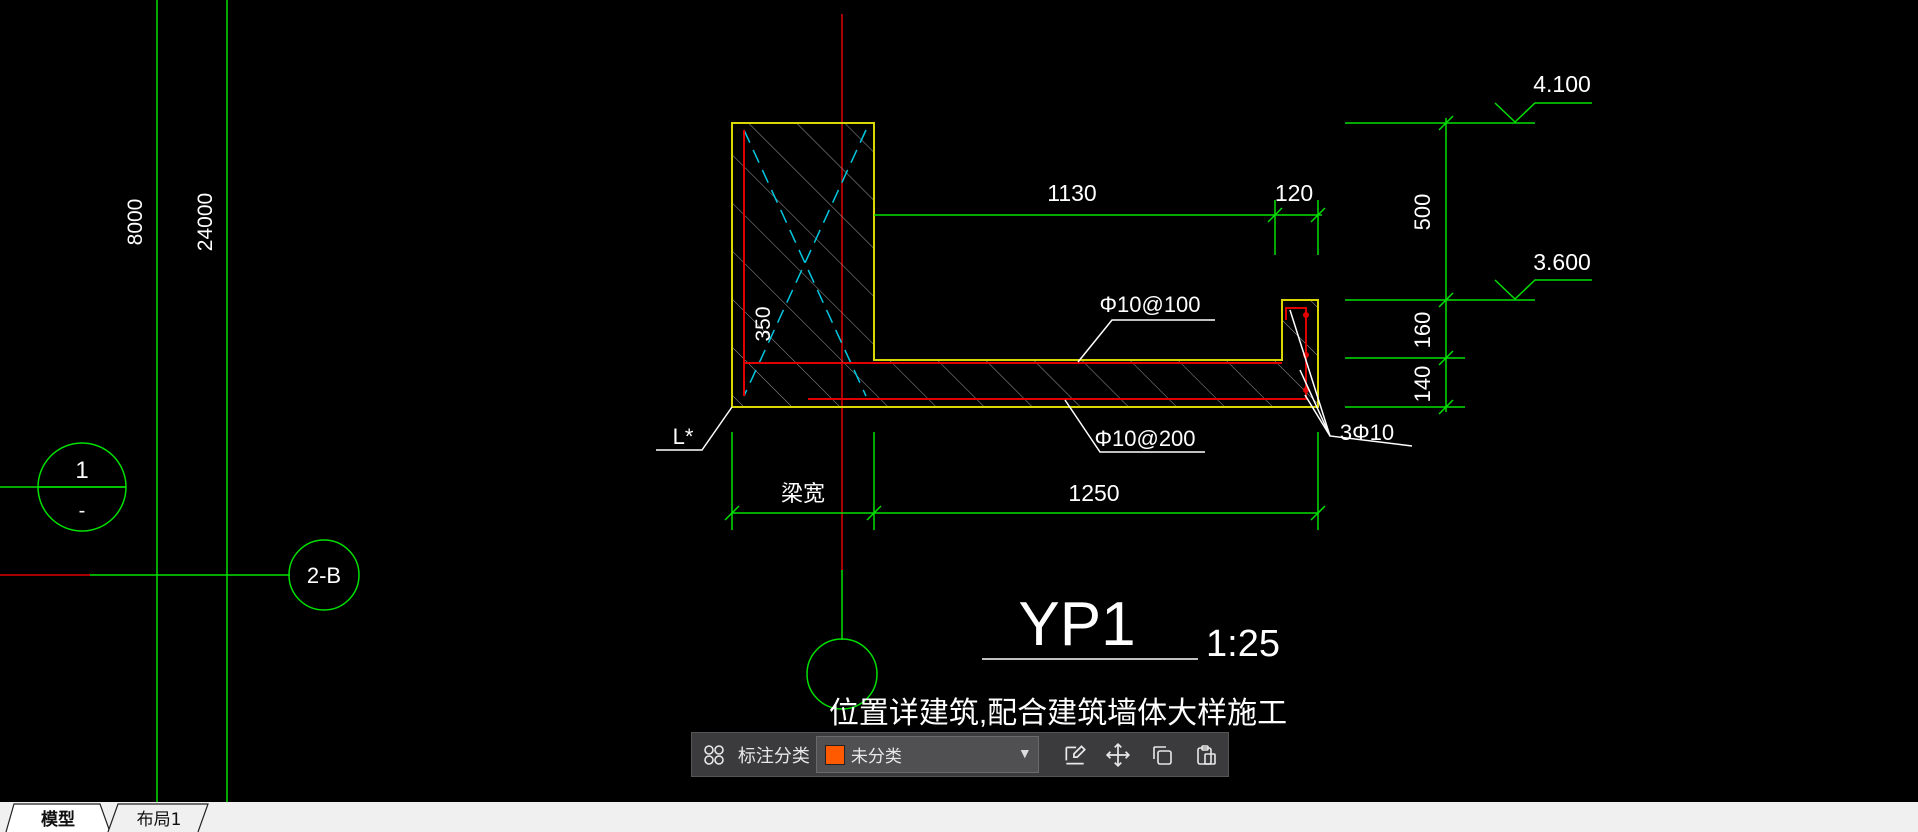 The image size is (1918, 832). I want to click on grid-icon, so click(714, 755).